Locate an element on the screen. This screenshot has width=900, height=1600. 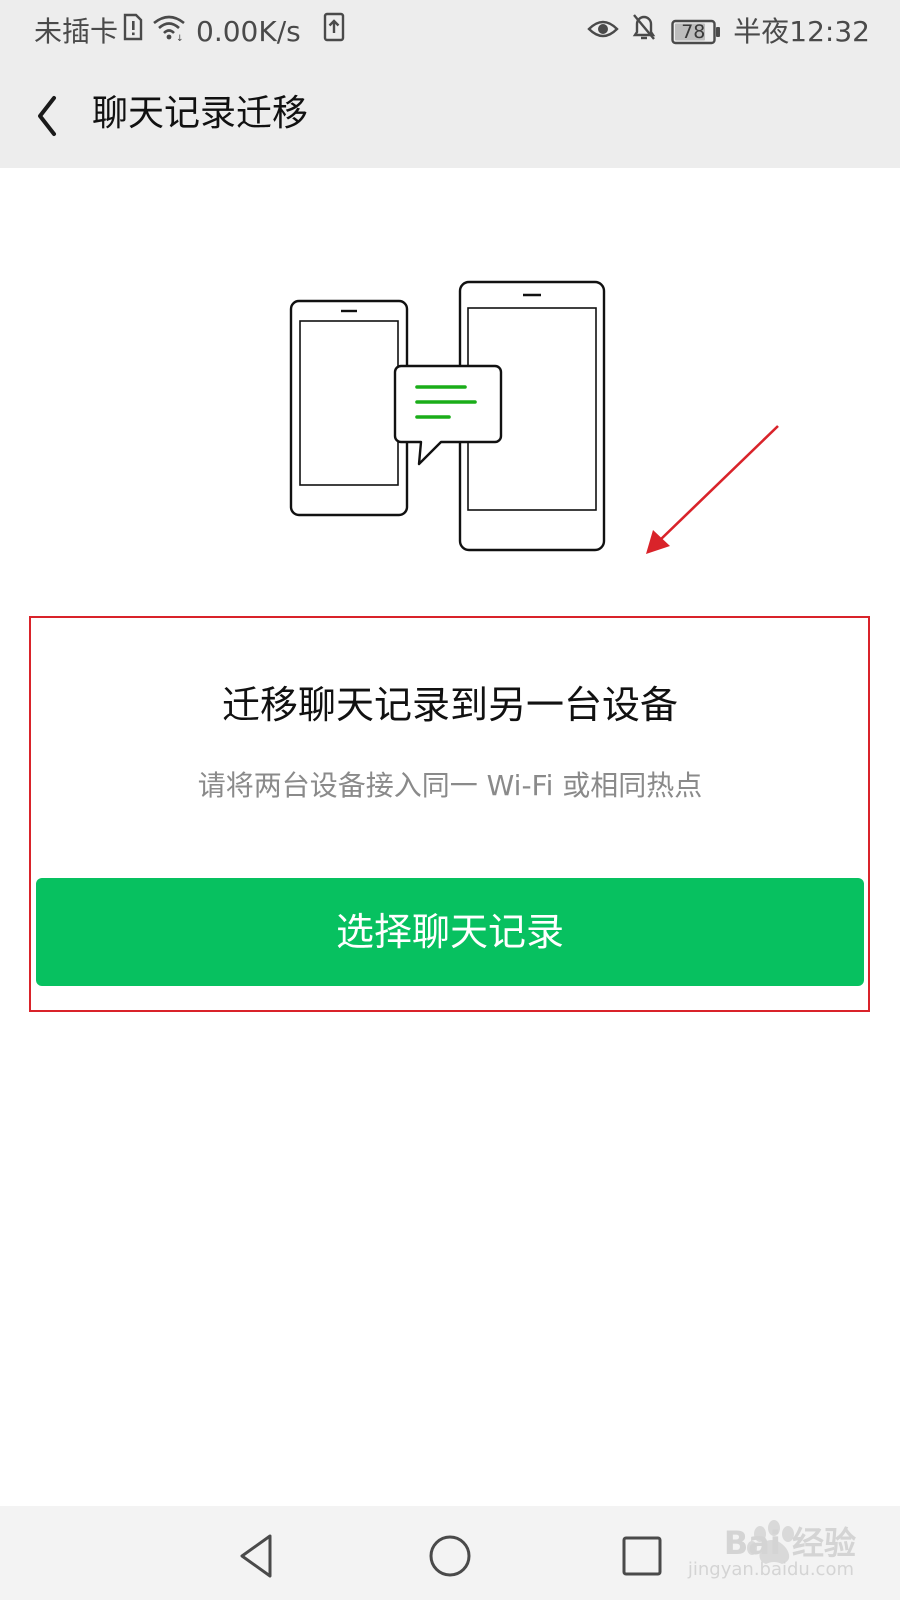
nav-recents-button is located at coordinates (642, 1556).